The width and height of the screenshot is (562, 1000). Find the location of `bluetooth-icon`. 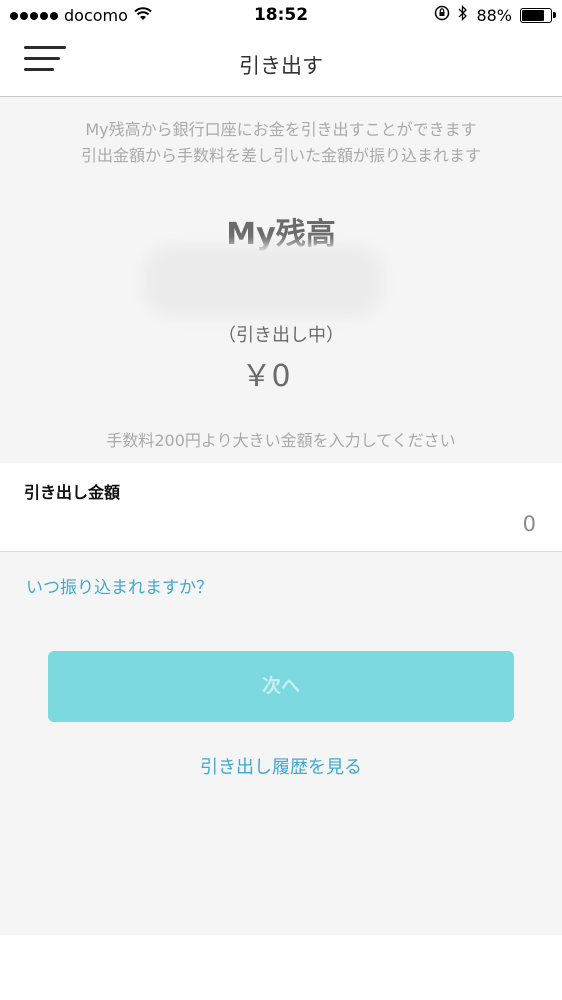

bluetooth-icon is located at coordinates (463, 14).